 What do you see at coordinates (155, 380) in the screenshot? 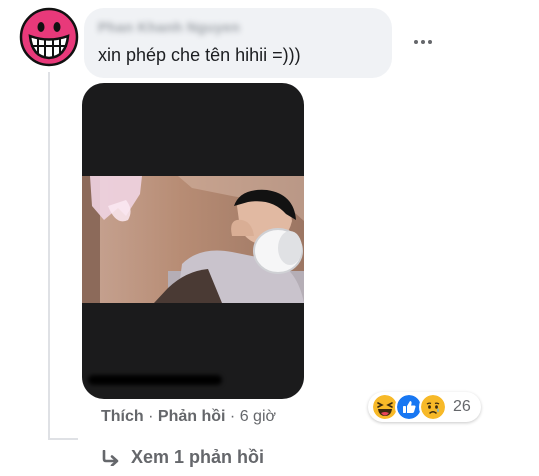
I see `redaction-bar` at bounding box center [155, 380].